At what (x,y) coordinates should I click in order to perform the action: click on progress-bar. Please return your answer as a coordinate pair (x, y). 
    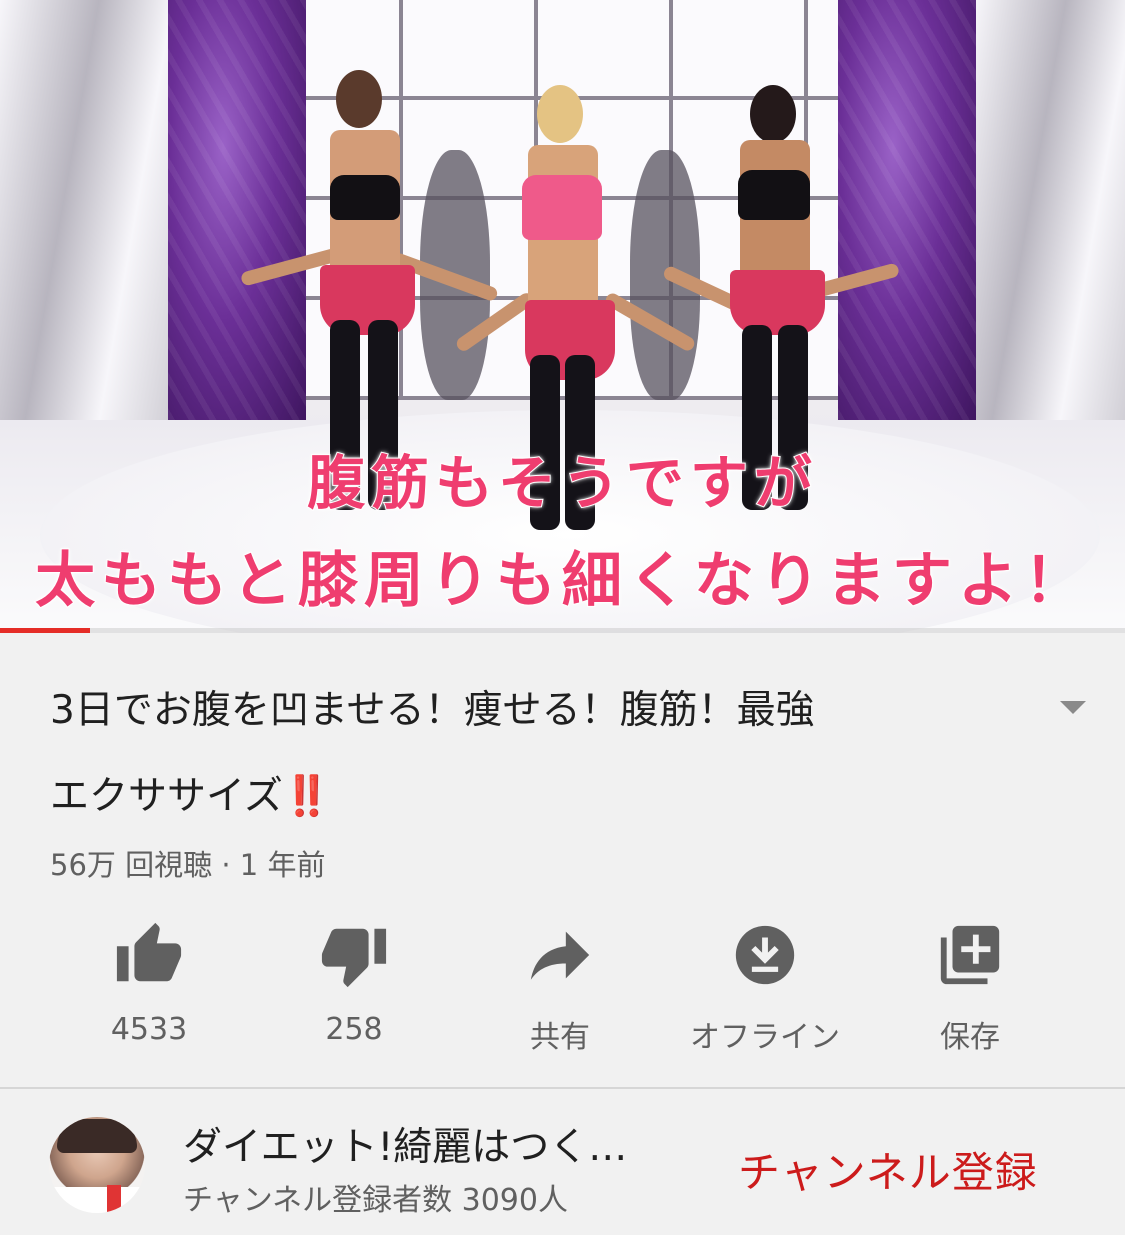
    Looking at the image, I should click on (562, 630).